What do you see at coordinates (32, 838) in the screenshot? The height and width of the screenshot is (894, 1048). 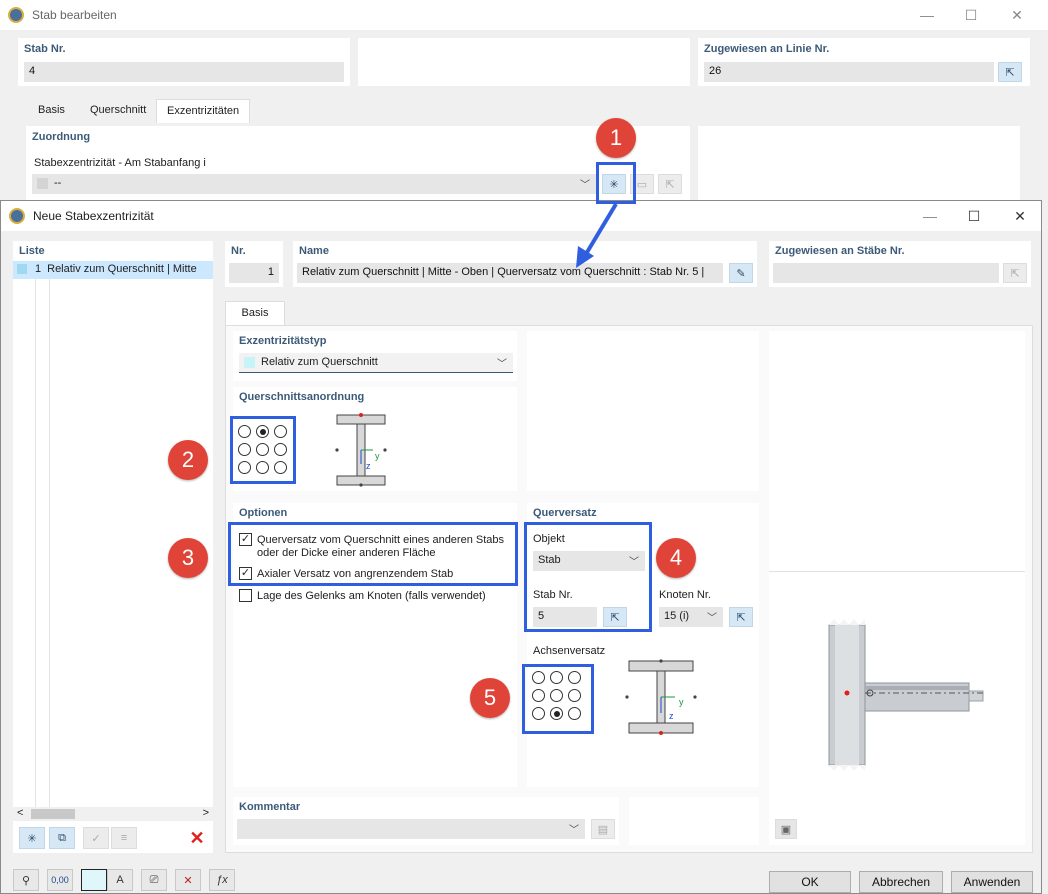 I see `new-item-icon: ✳` at bounding box center [32, 838].